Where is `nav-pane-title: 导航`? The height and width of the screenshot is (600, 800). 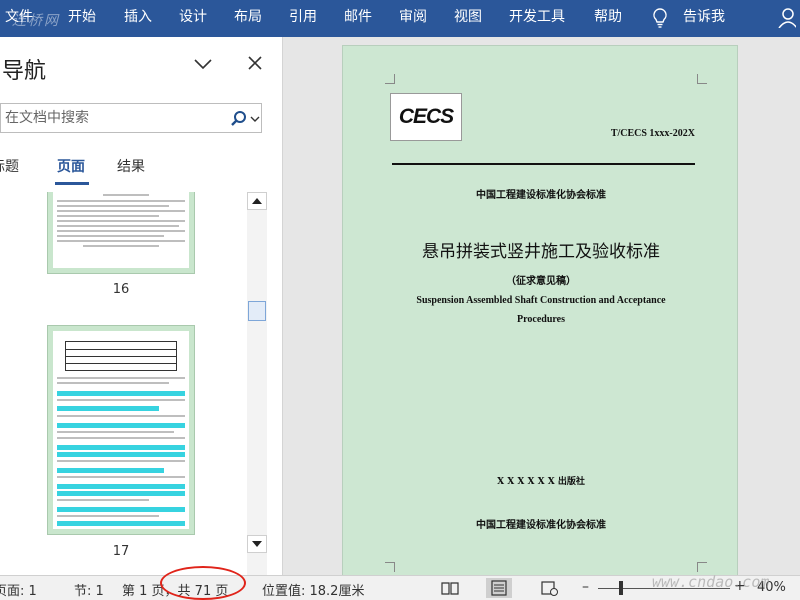
nav-pane-title: 导航 is located at coordinates (24, 71).